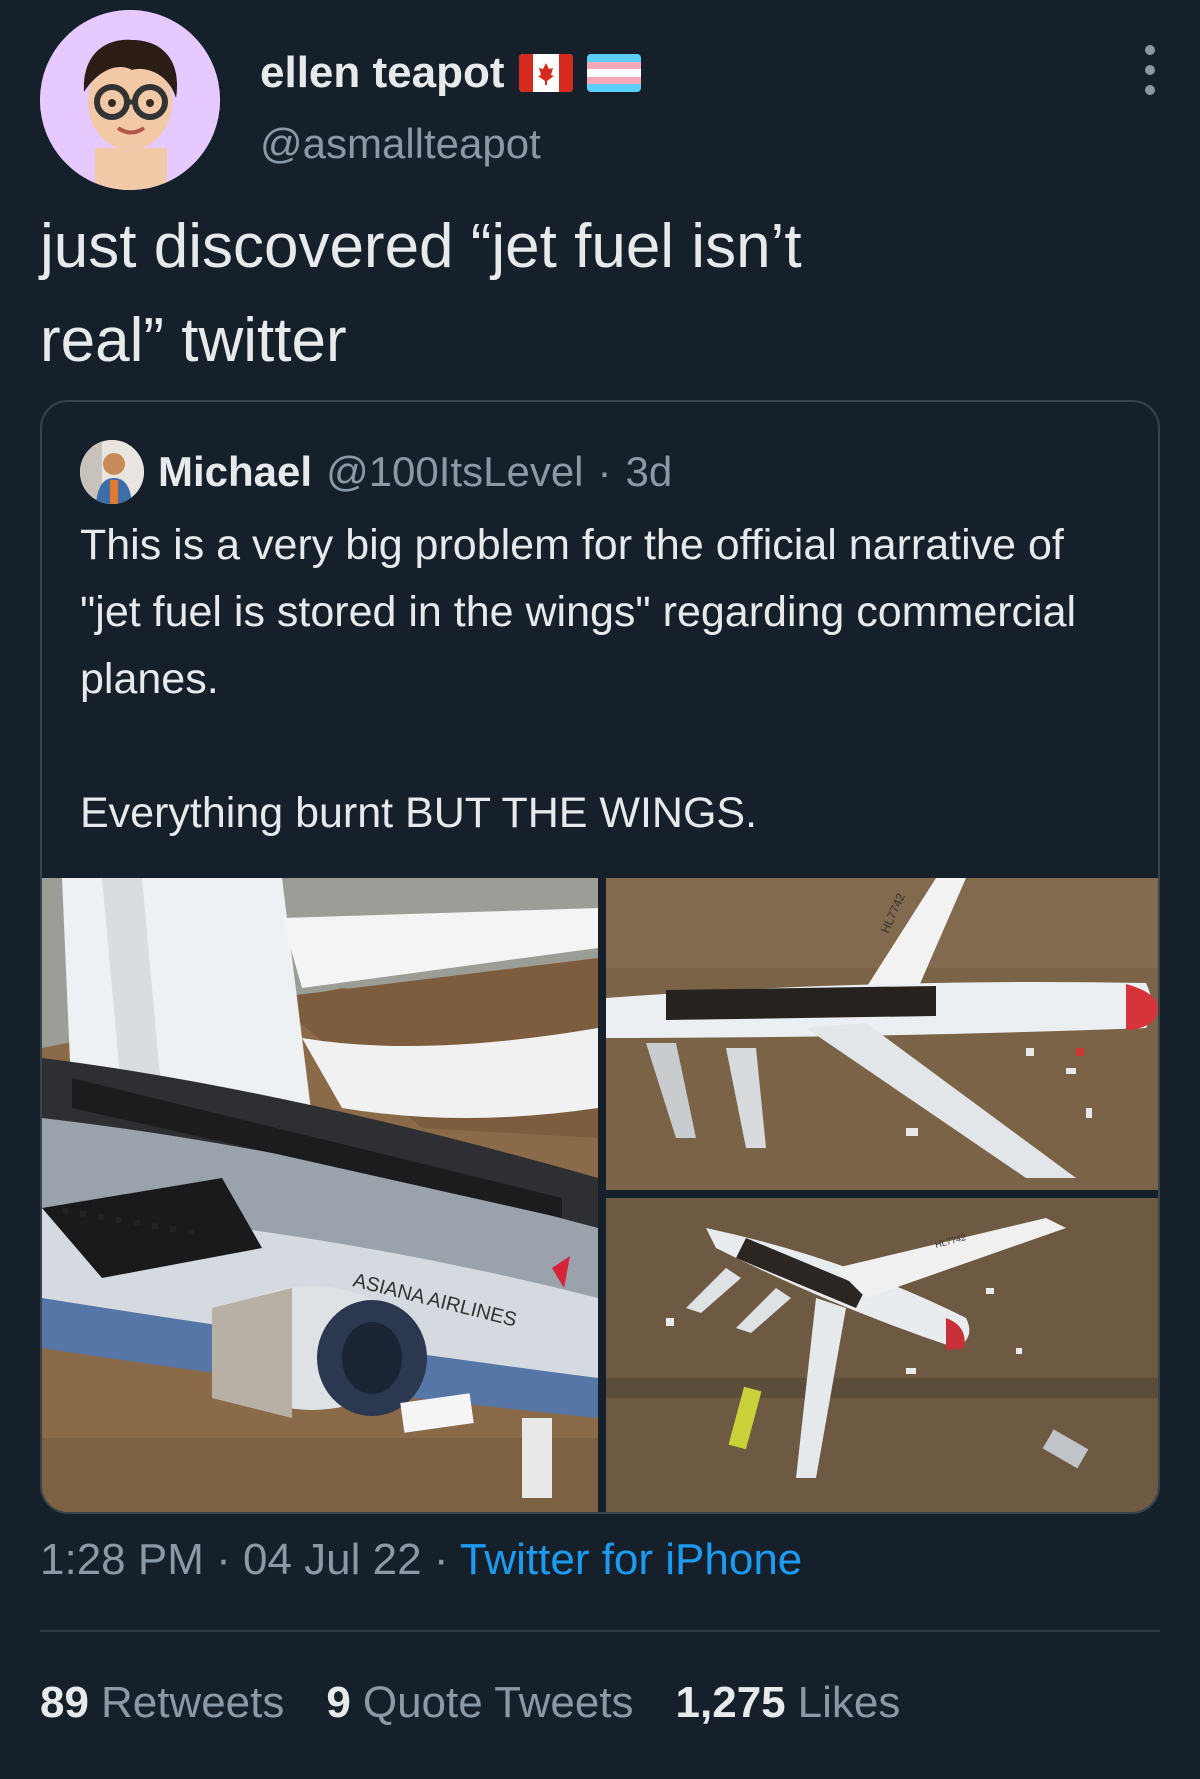 The image size is (1200, 1779). I want to click on tweet-date: 04 Jul 22, so click(332, 1559).